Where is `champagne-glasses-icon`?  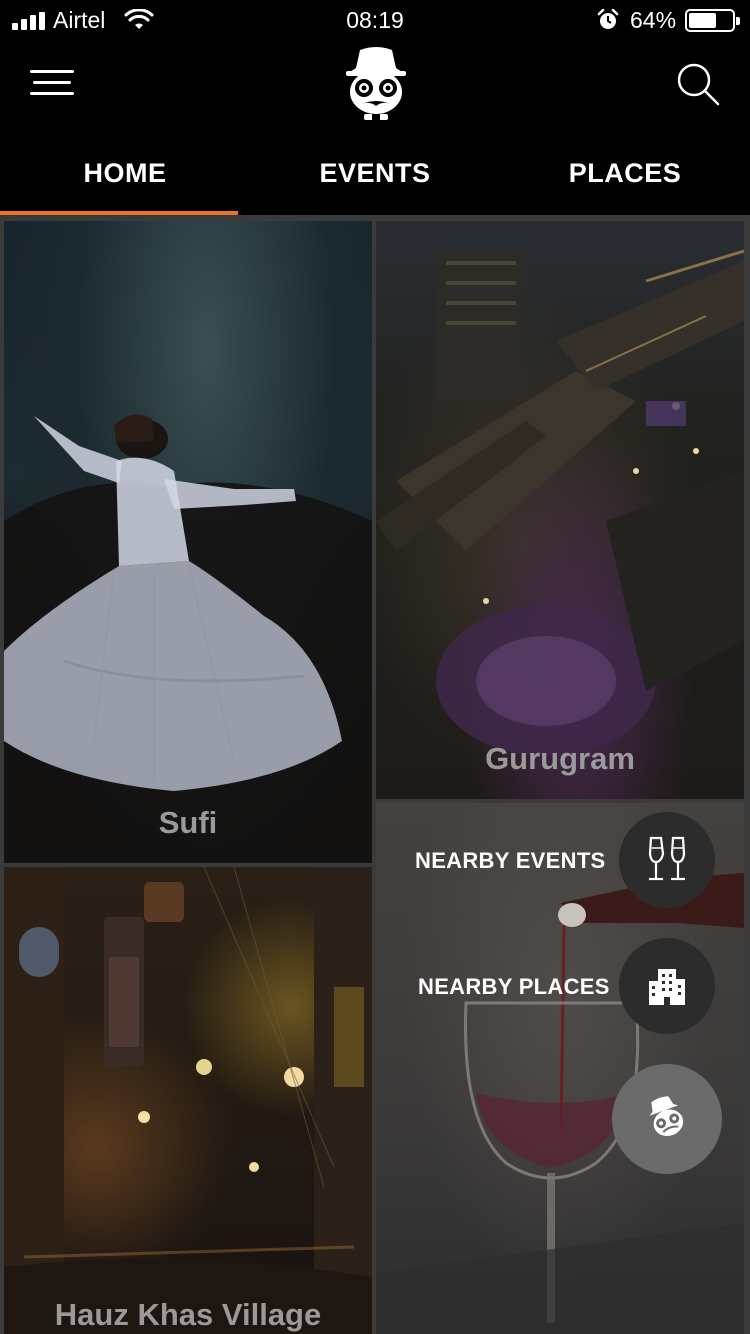
champagne-glasses-icon is located at coordinates (667, 858).